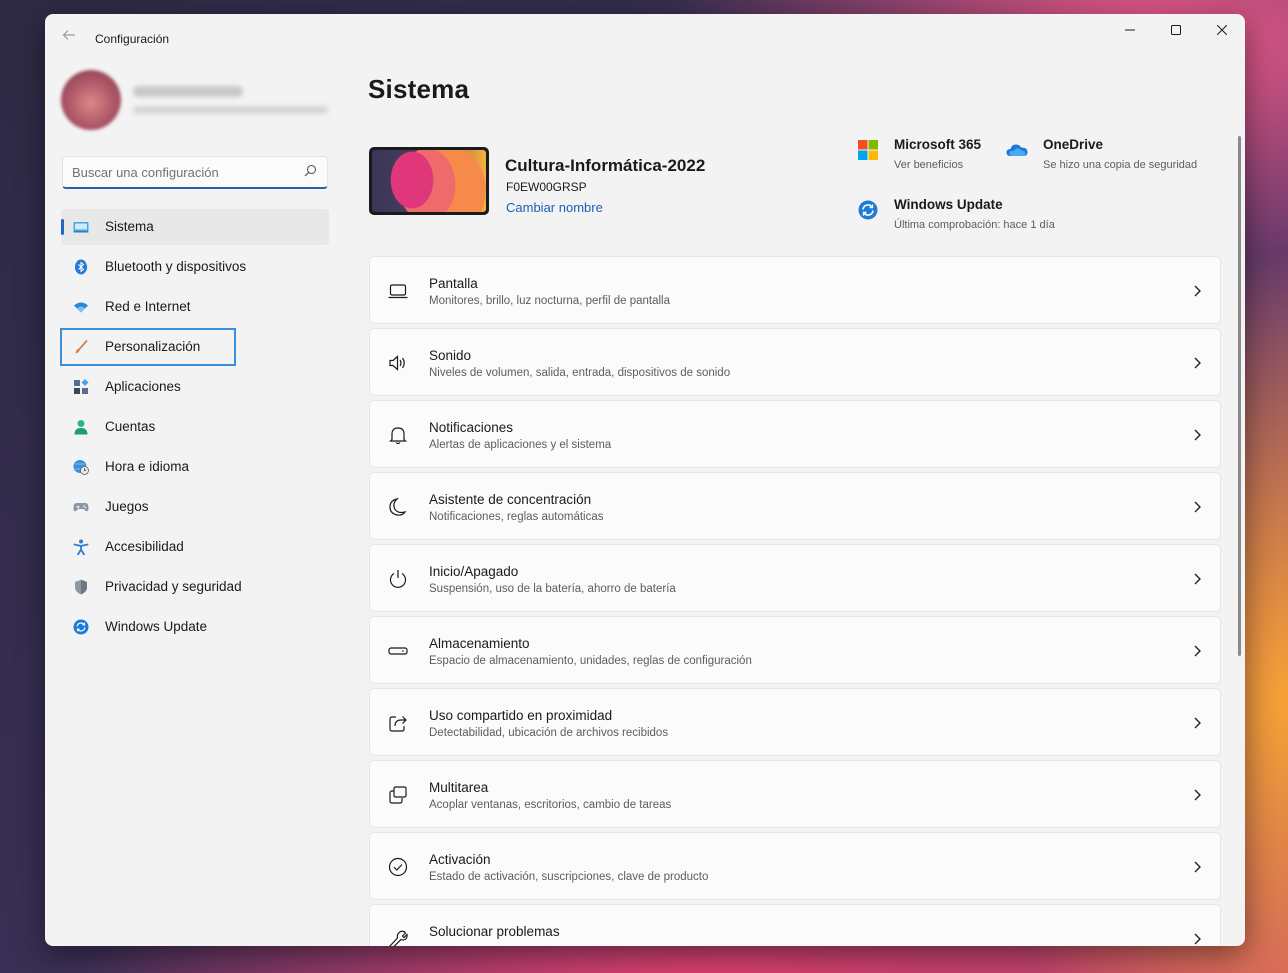 The width and height of the screenshot is (1288, 973). Describe the element at coordinates (195, 227) in the screenshot. I see `sidebar-item-sistema: Sistema` at that location.